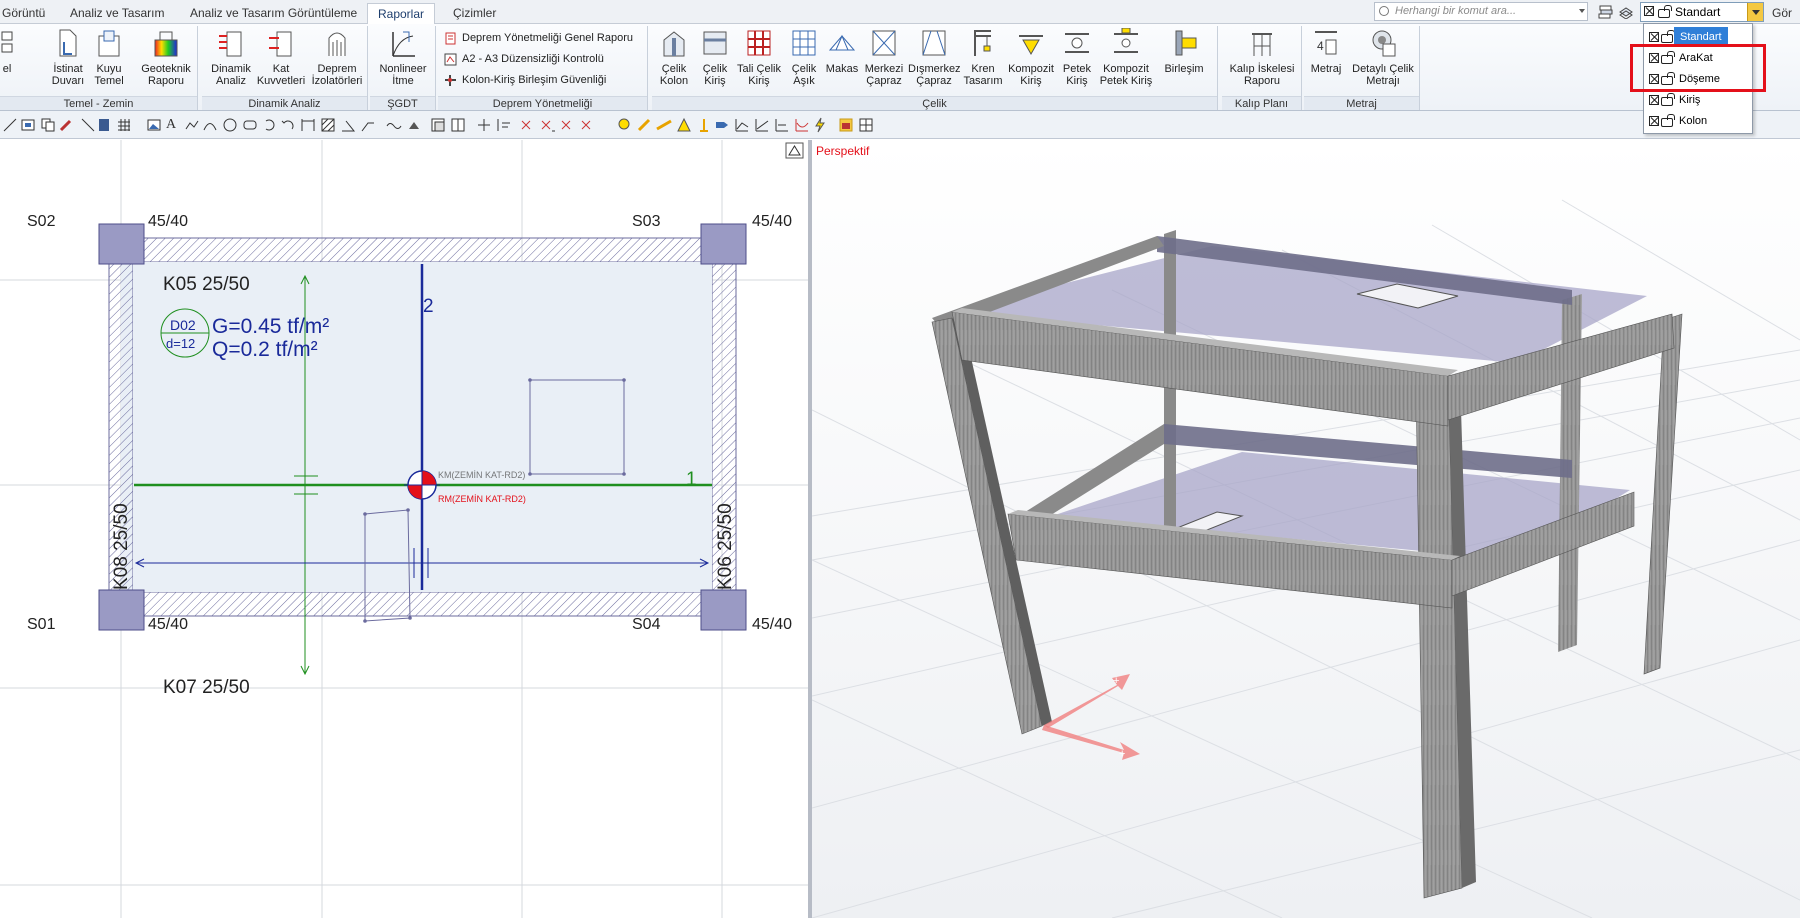  I want to click on anchor-icon, so click(704, 125).